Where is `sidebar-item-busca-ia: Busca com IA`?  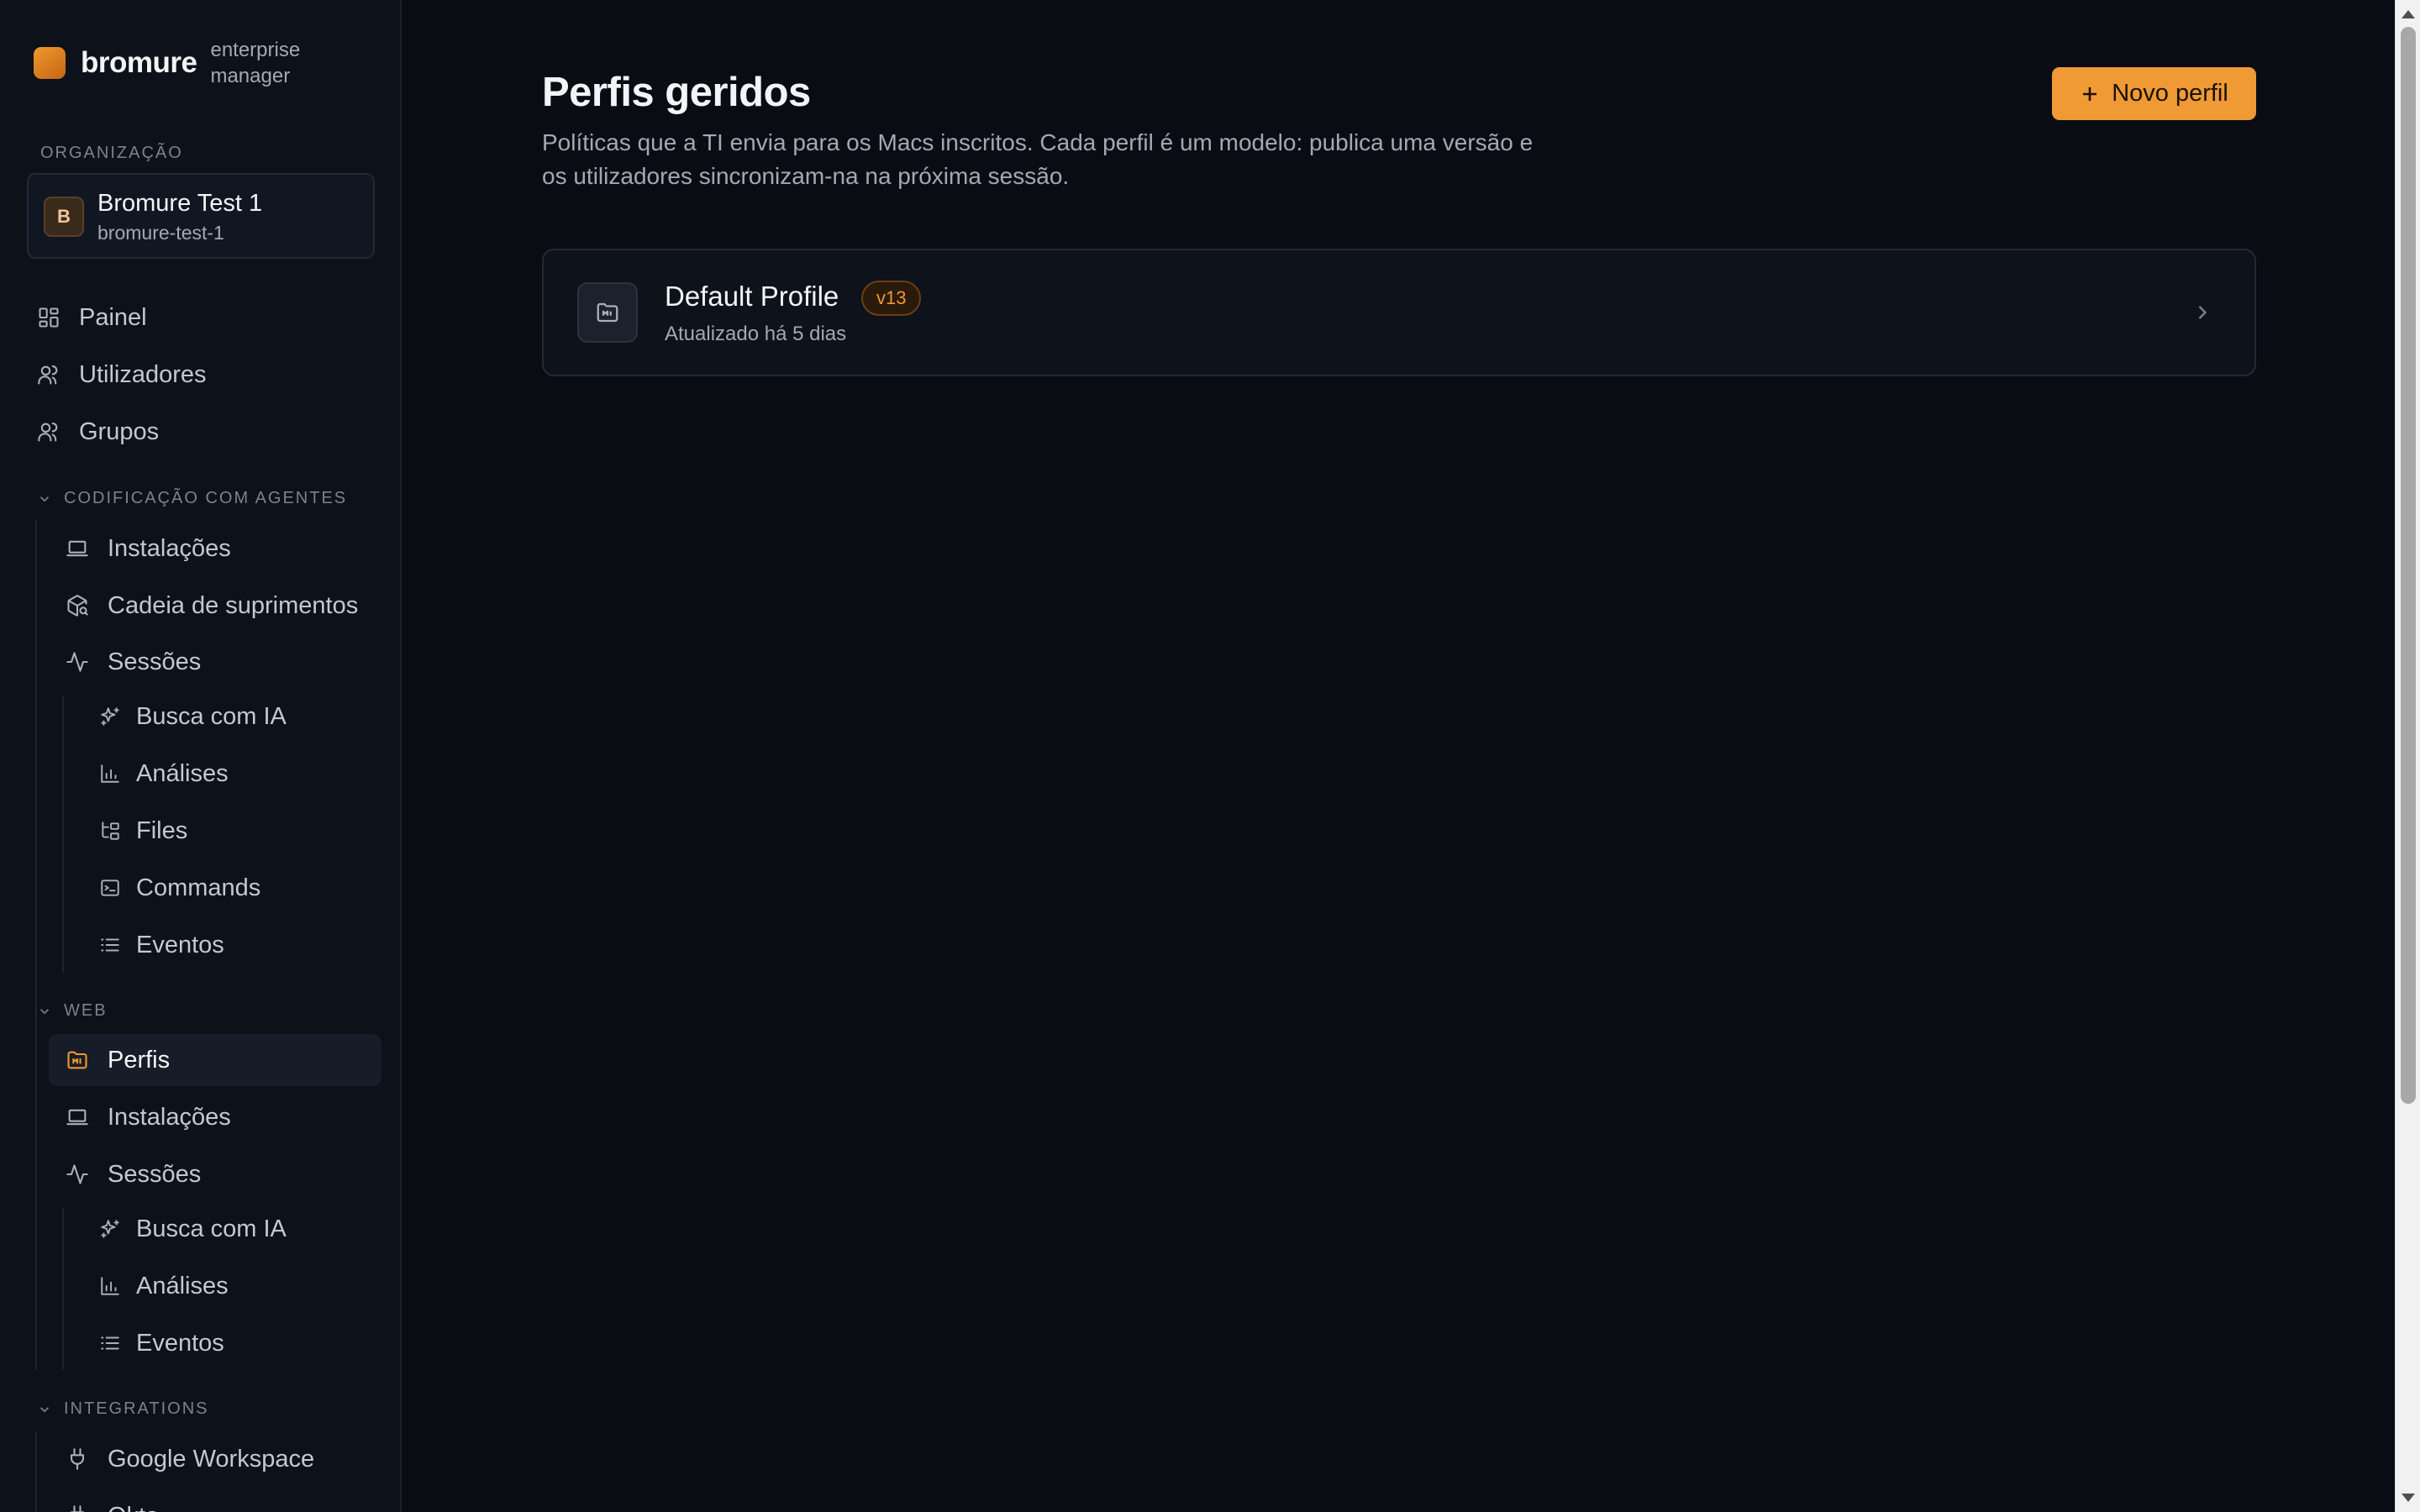 sidebar-item-busca-ia: Busca com IA is located at coordinates (240, 716).